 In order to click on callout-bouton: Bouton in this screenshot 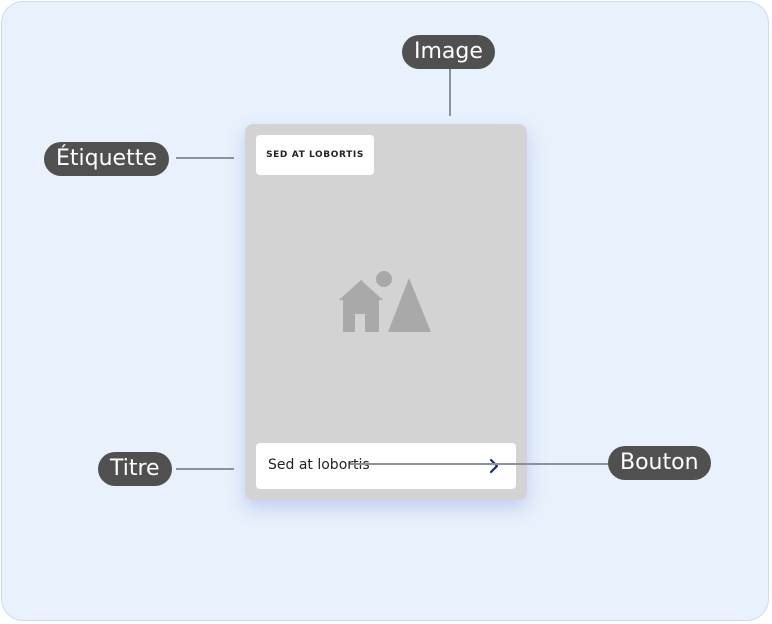, I will do `click(659, 463)`.